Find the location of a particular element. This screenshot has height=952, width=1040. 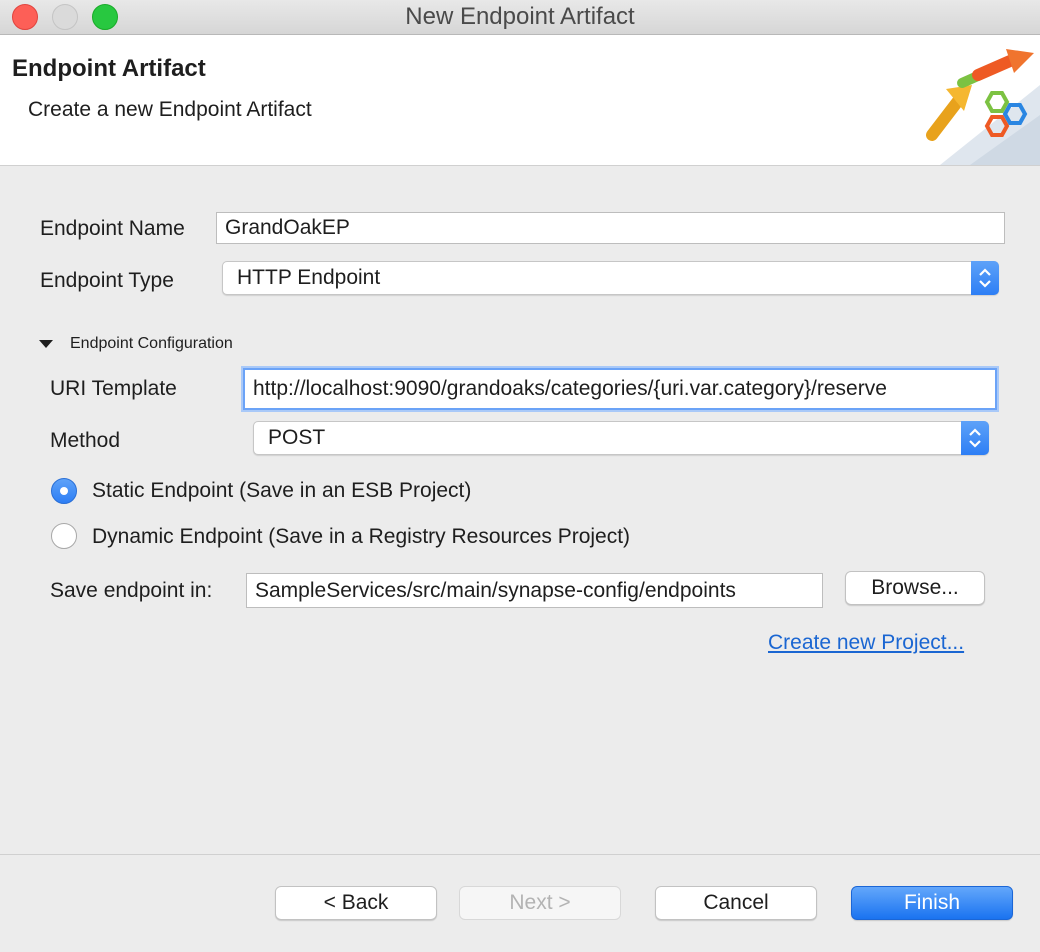

dynamic-endpoint-radio is located at coordinates (64, 536).